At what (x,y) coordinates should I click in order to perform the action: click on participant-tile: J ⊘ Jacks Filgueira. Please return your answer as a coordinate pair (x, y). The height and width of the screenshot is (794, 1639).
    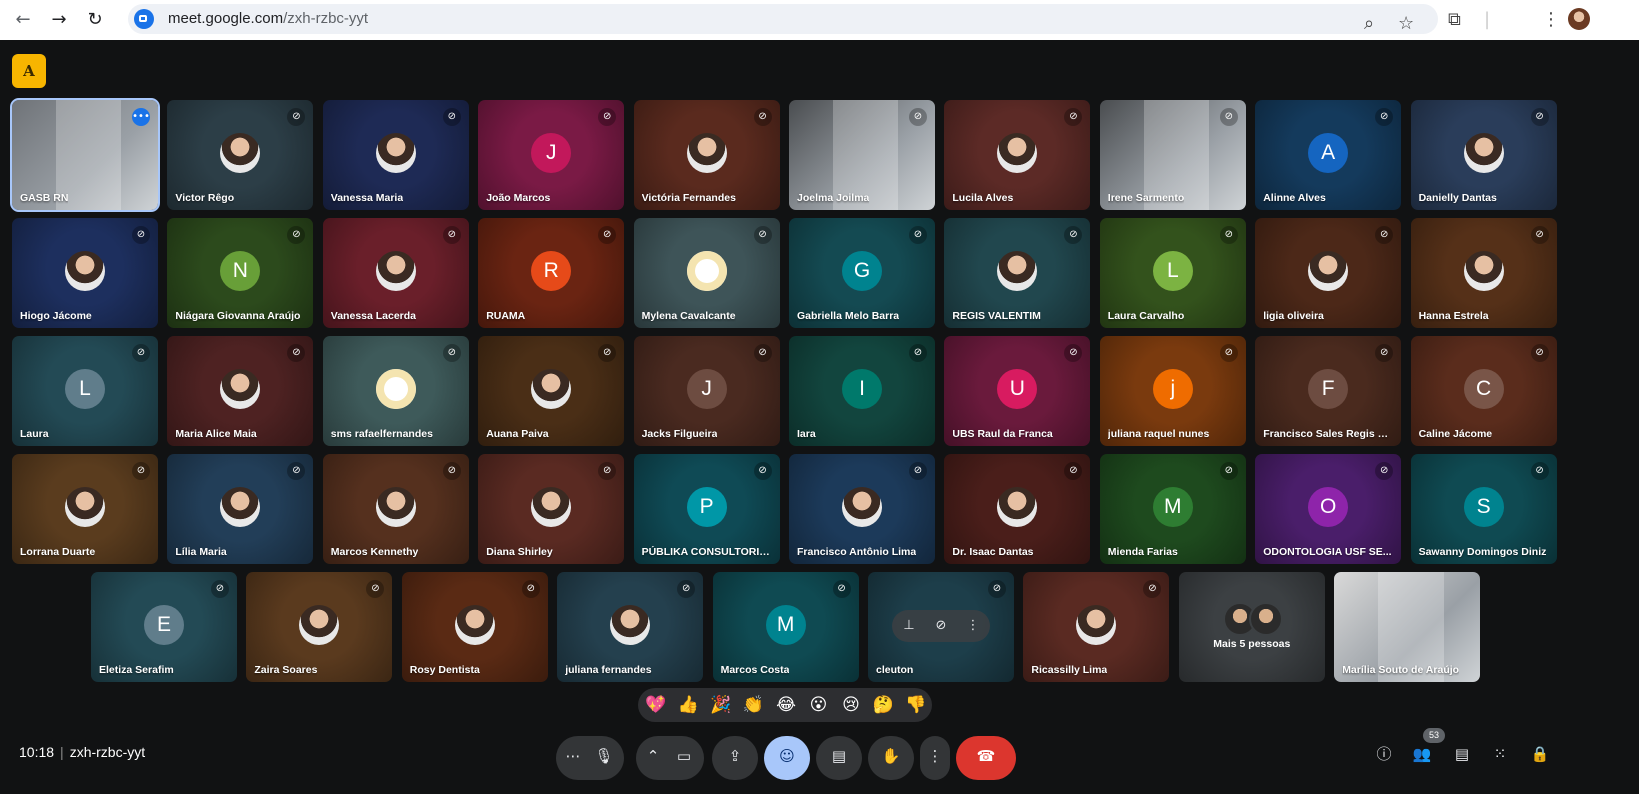
    Looking at the image, I should click on (706, 391).